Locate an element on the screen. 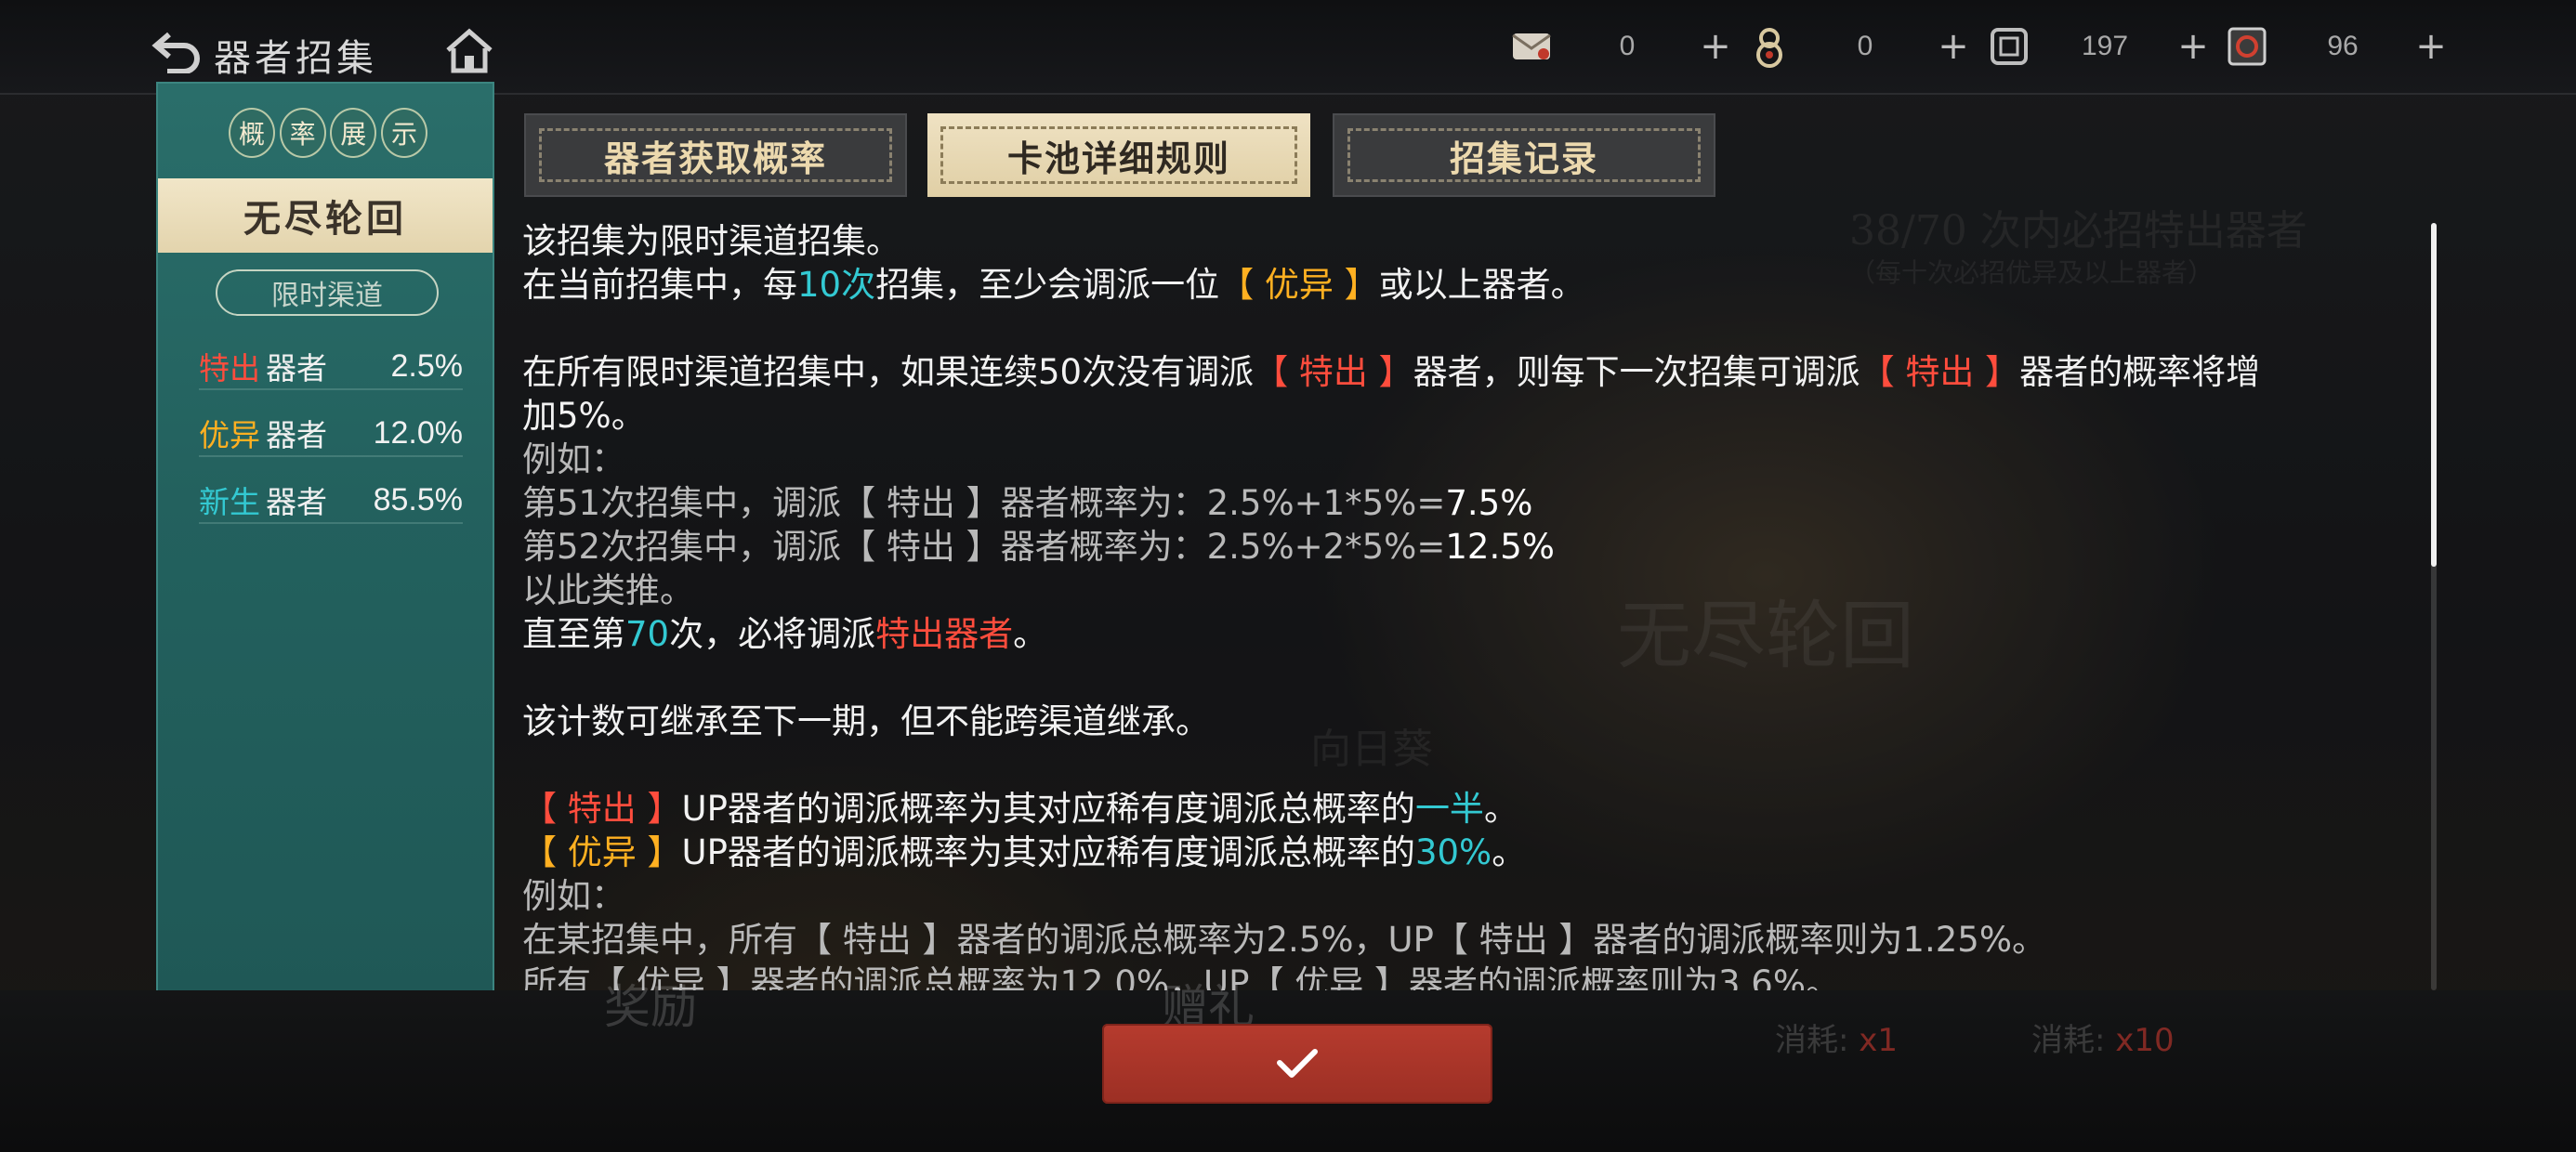 The image size is (2576, 1152). top-bar: 器者招集 0 + 0 + 197 + 96 + is located at coordinates (1288, 47).